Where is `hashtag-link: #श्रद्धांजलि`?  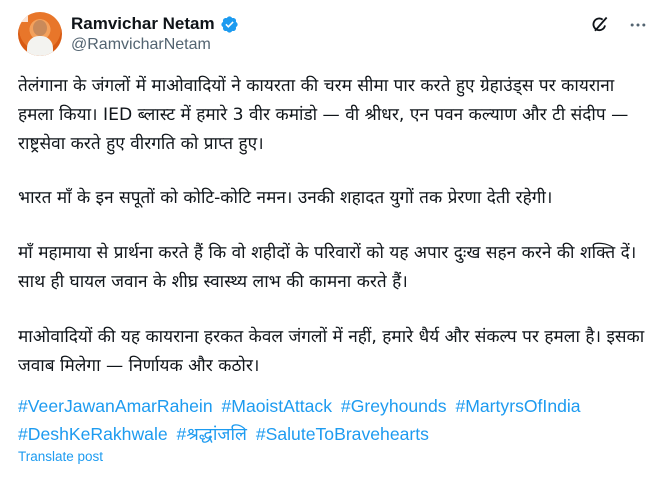 hashtag-link: #श्रद्धांजलि is located at coordinates (212, 434).